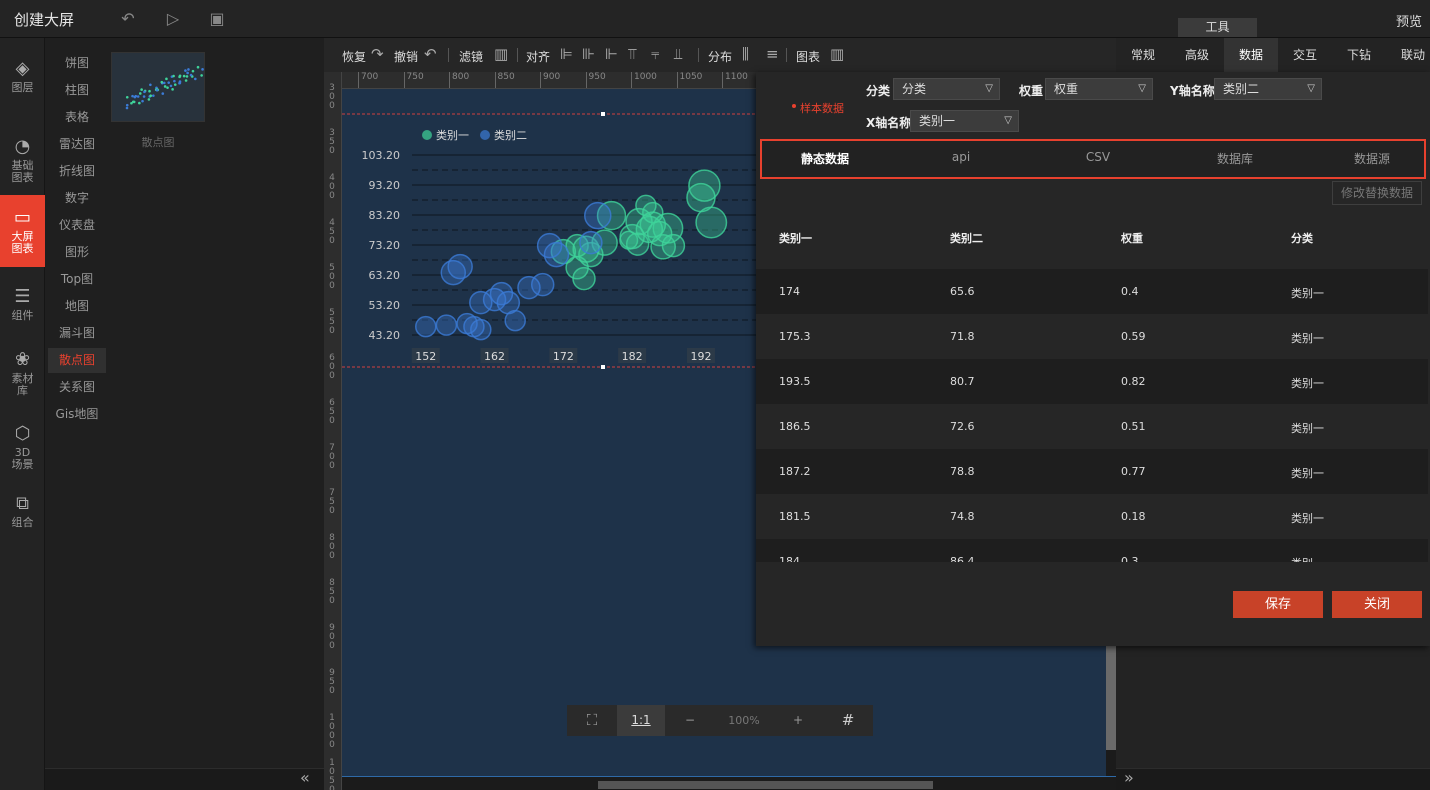 This screenshot has height=790, width=1430. What do you see at coordinates (305, 777) in the screenshot?
I see `collapse-left-icon: «` at bounding box center [305, 777].